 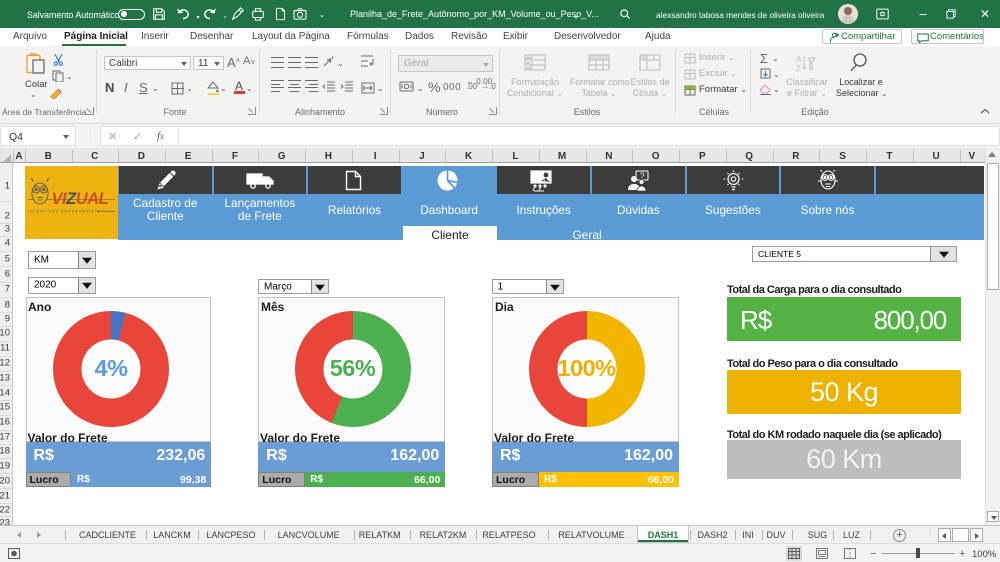 What do you see at coordinates (65, 212) in the screenshot?
I see `svg-text: PLANILHAS EMPRESARIAIS` at bounding box center [65, 212].